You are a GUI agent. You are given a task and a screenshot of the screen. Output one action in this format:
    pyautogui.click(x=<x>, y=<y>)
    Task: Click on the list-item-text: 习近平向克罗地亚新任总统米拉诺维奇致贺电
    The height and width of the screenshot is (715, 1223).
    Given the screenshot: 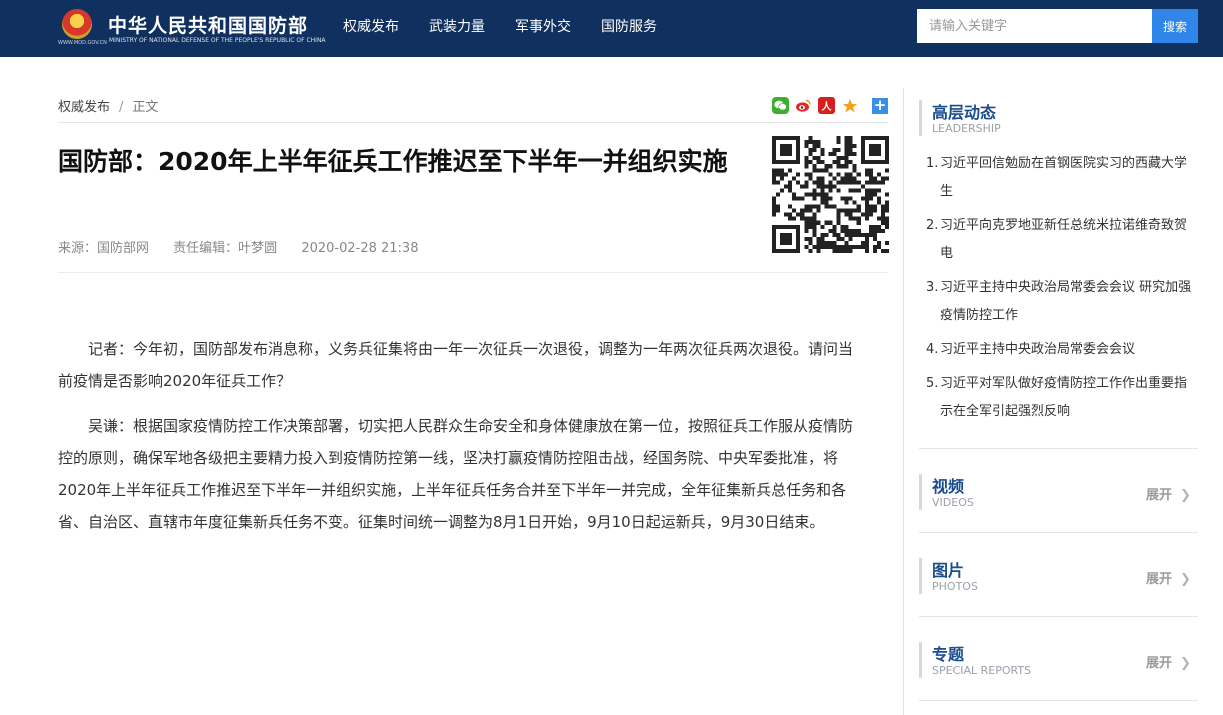 What is the action you would take?
    pyautogui.click(x=1069, y=240)
    